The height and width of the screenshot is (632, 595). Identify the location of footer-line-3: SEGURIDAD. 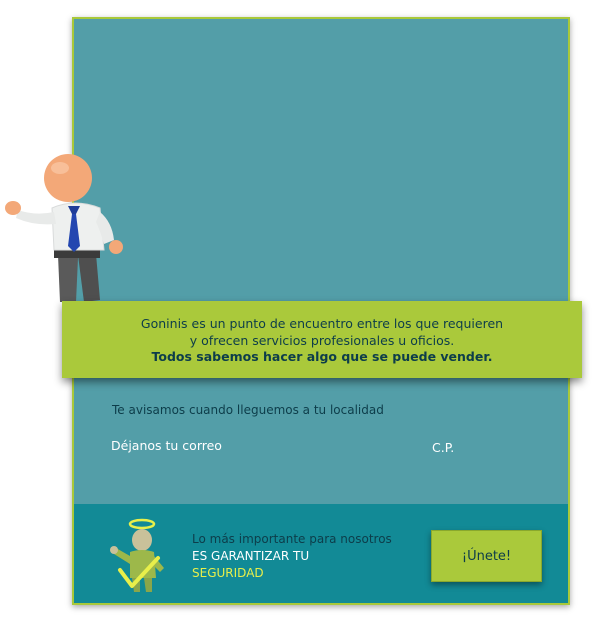
(228, 573).